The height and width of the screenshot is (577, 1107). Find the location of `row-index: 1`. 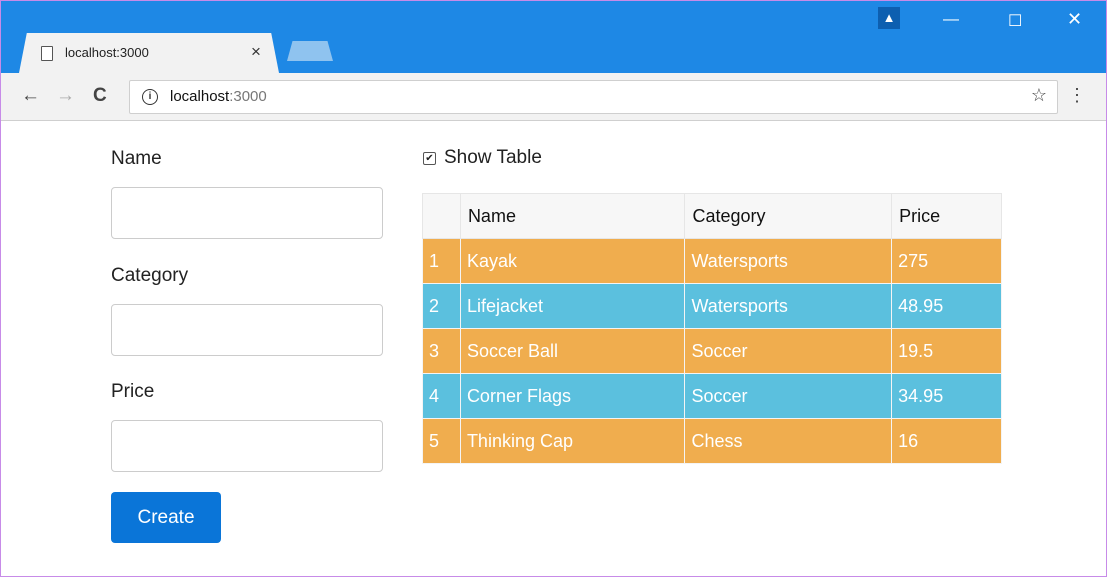

row-index: 1 is located at coordinates (441, 261).